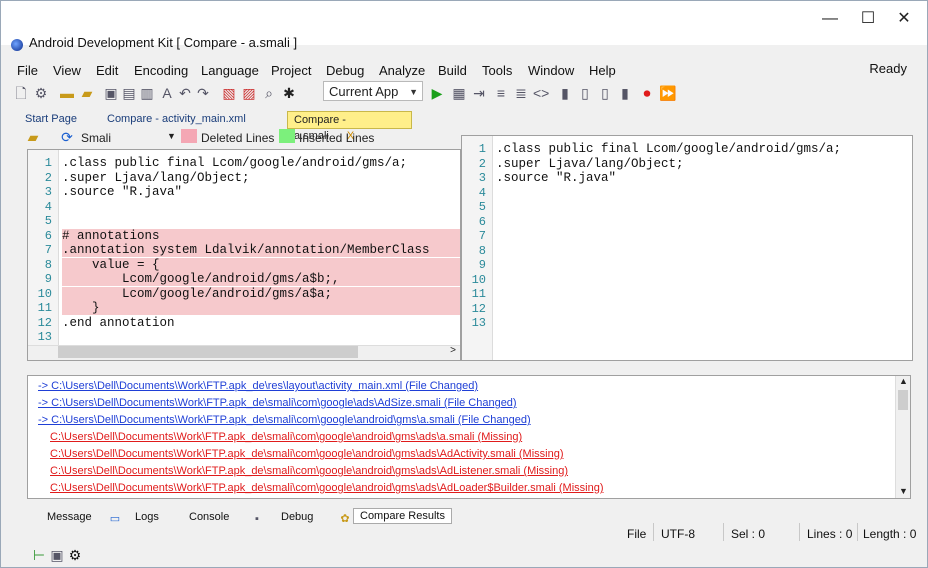 This screenshot has width=928, height=568. What do you see at coordinates (453, 350) in the screenshot?
I see `scroll-right-icon: >` at bounding box center [453, 350].